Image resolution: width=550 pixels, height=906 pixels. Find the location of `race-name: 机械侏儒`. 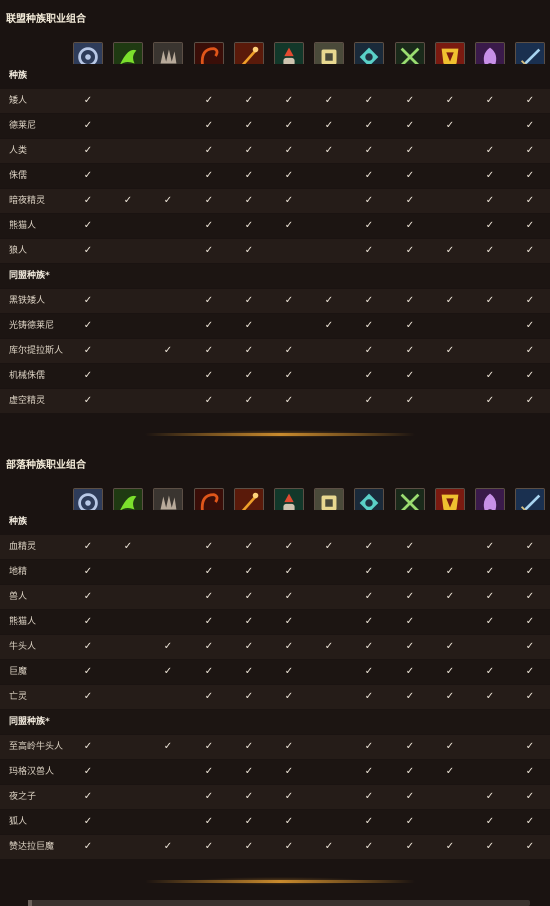

race-name: 机械侏儒 is located at coordinates (27, 376).